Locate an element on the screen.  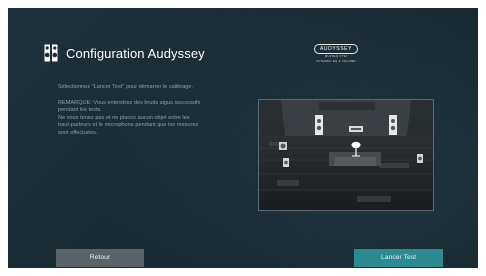
back-button: Retour is located at coordinates (100, 258).